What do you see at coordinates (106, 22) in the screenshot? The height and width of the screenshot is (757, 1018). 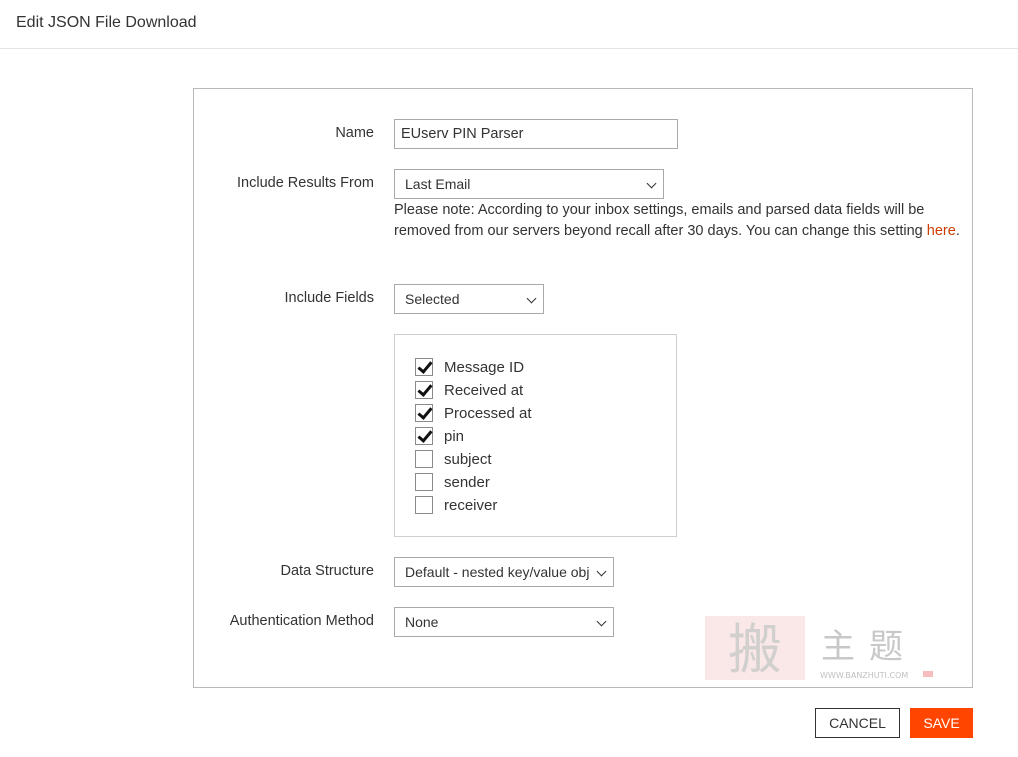 I see `dialog-title: Edit JSON File Download` at bounding box center [106, 22].